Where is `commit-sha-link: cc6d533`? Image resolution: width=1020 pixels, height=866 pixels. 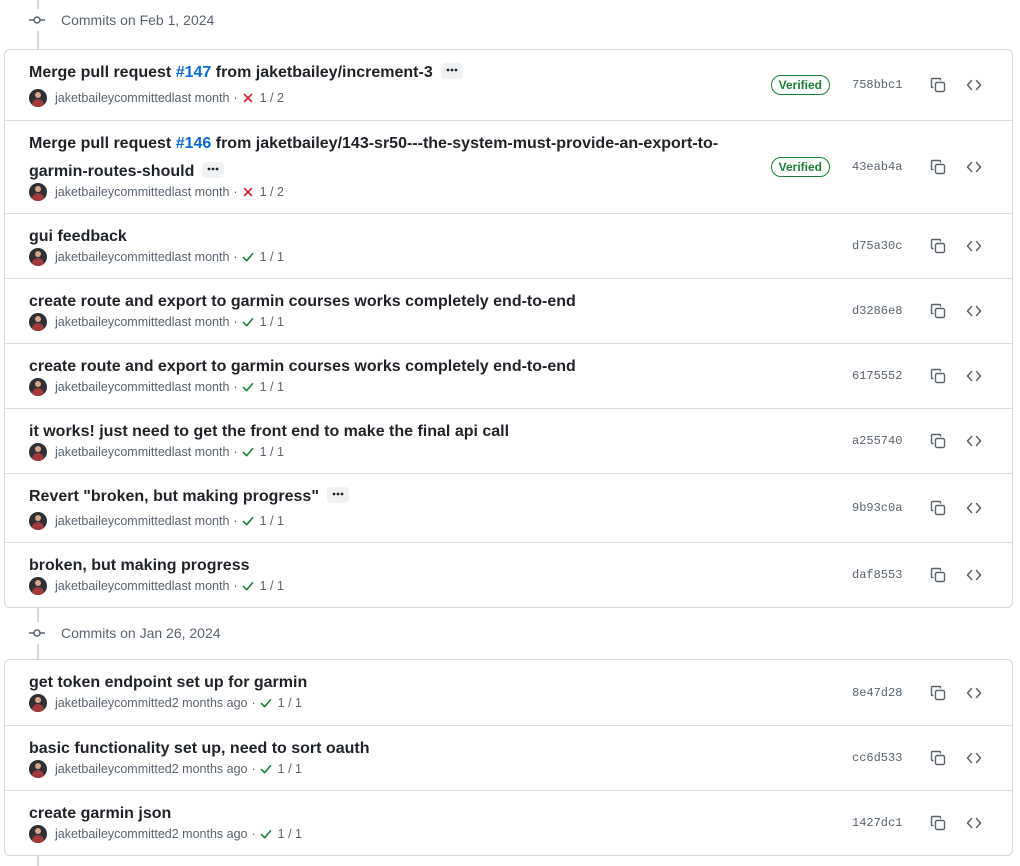
commit-sha-link: cc6d533 is located at coordinates (878, 758).